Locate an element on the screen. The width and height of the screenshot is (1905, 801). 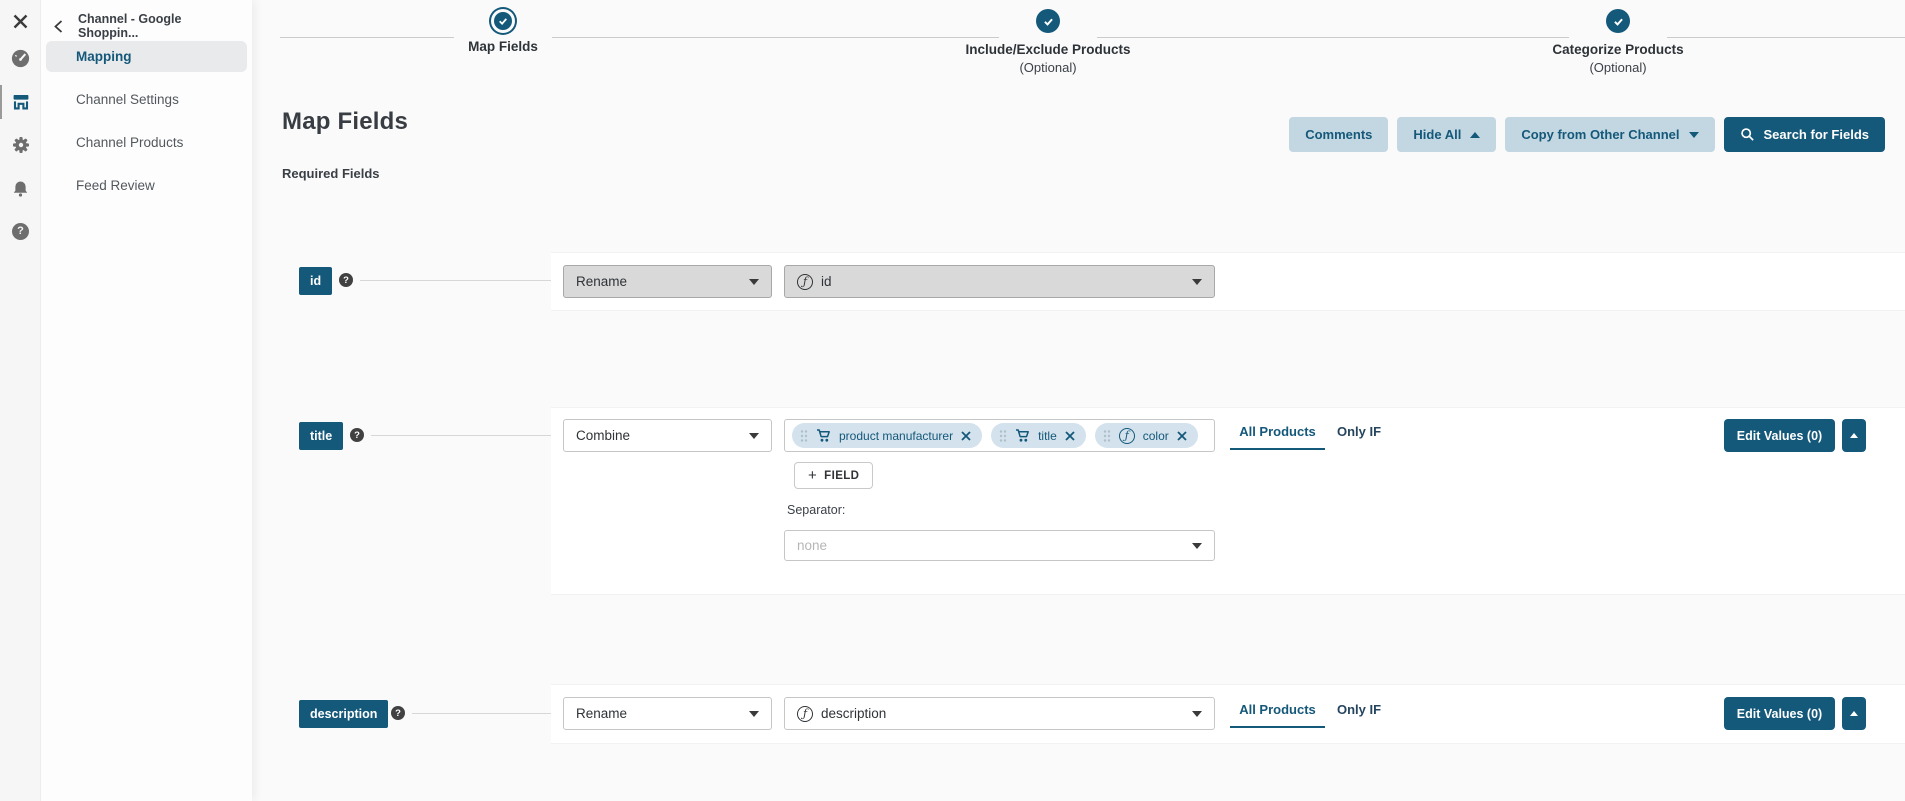
combine-fields-box: product manufacturer title ƒ color is located at coordinates (999, 435).